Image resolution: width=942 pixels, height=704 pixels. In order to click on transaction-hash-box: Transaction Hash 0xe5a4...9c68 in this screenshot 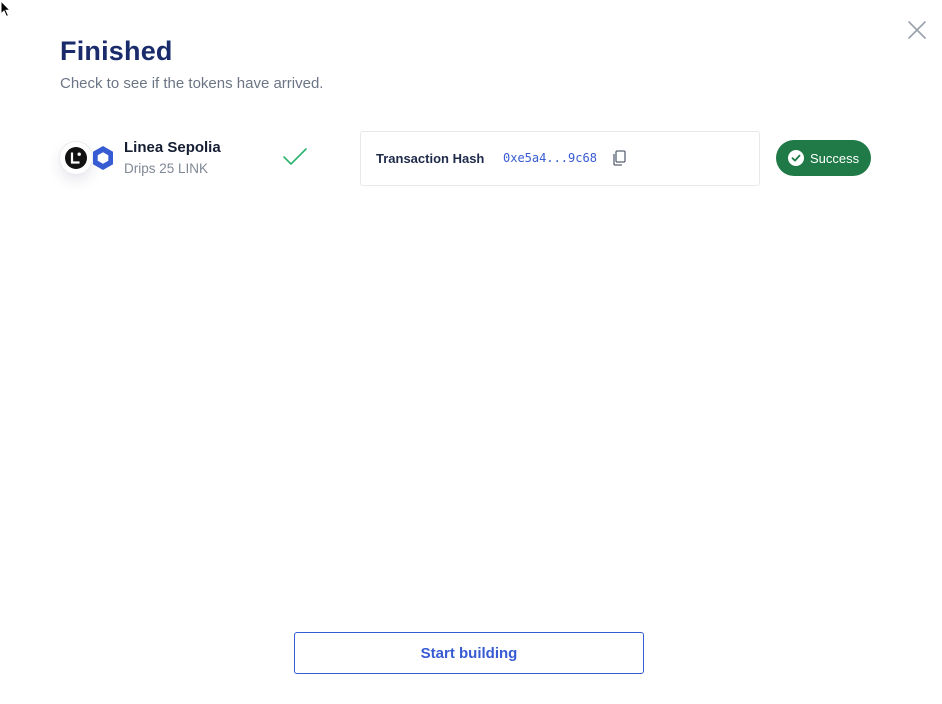, I will do `click(560, 158)`.